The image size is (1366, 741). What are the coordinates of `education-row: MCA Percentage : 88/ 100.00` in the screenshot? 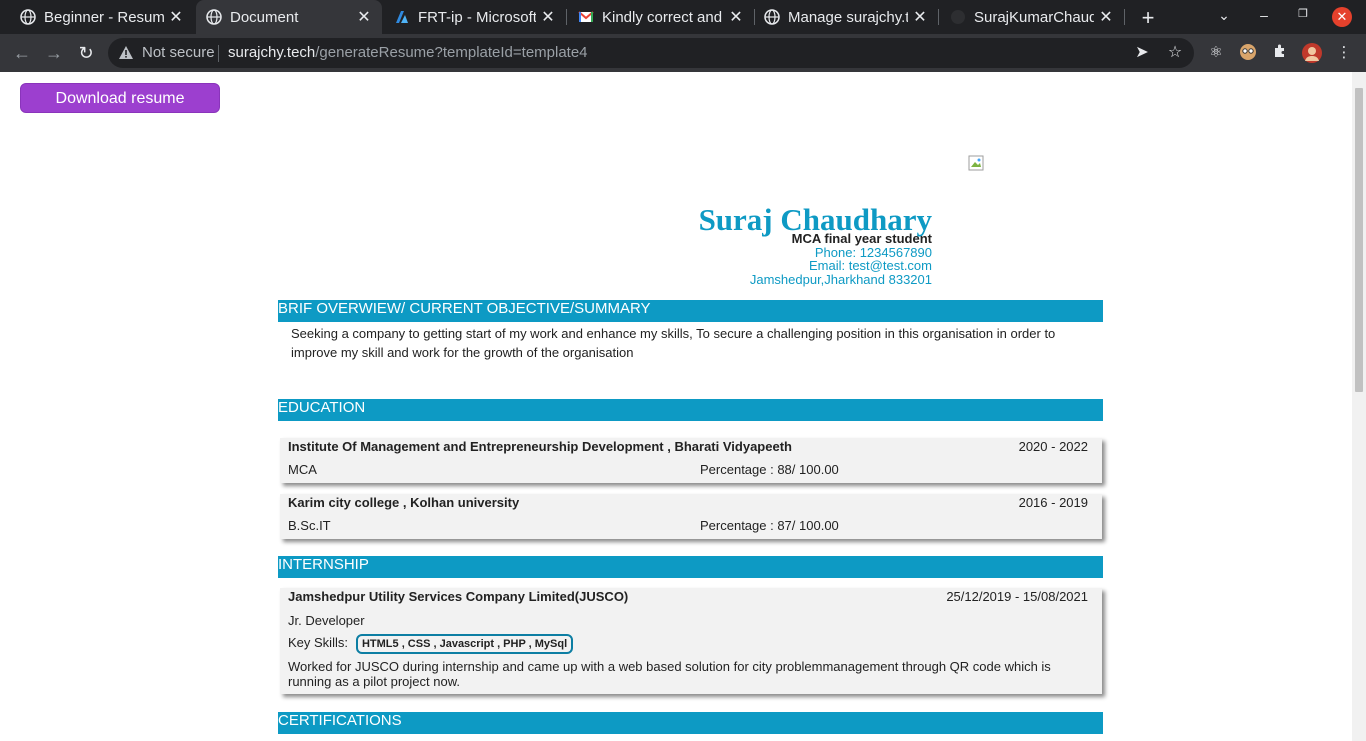 It's located at (688, 469).